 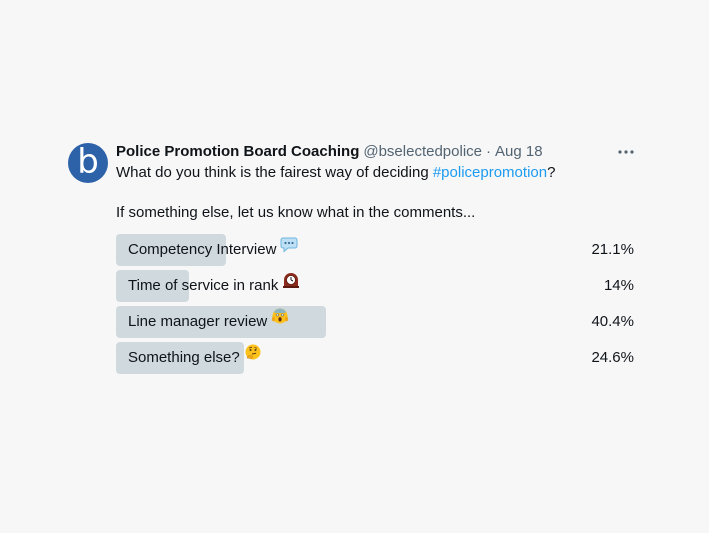 What do you see at coordinates (376, 286) in the screenshot?
I see `poll-option: Time of service in rank 14%` at bounding box center [376, 286].